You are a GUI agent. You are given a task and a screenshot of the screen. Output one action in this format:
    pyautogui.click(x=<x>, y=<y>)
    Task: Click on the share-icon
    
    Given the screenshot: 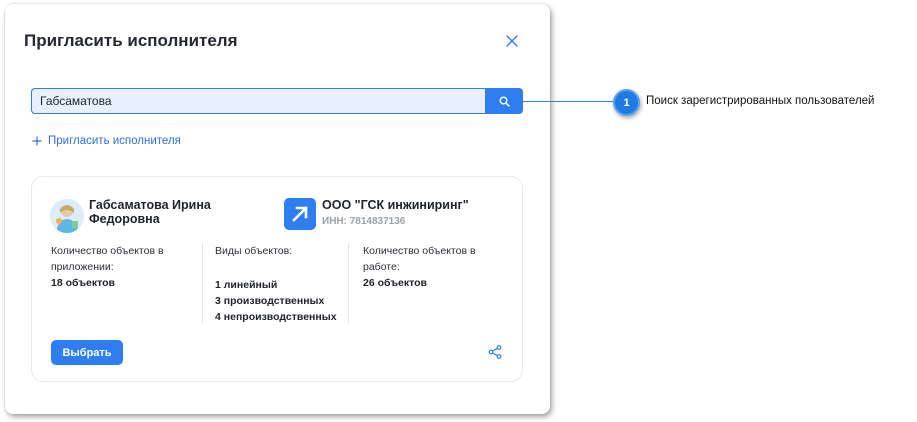 What is the action you would take?
    pyautogui.click(x=495, y=352)
    